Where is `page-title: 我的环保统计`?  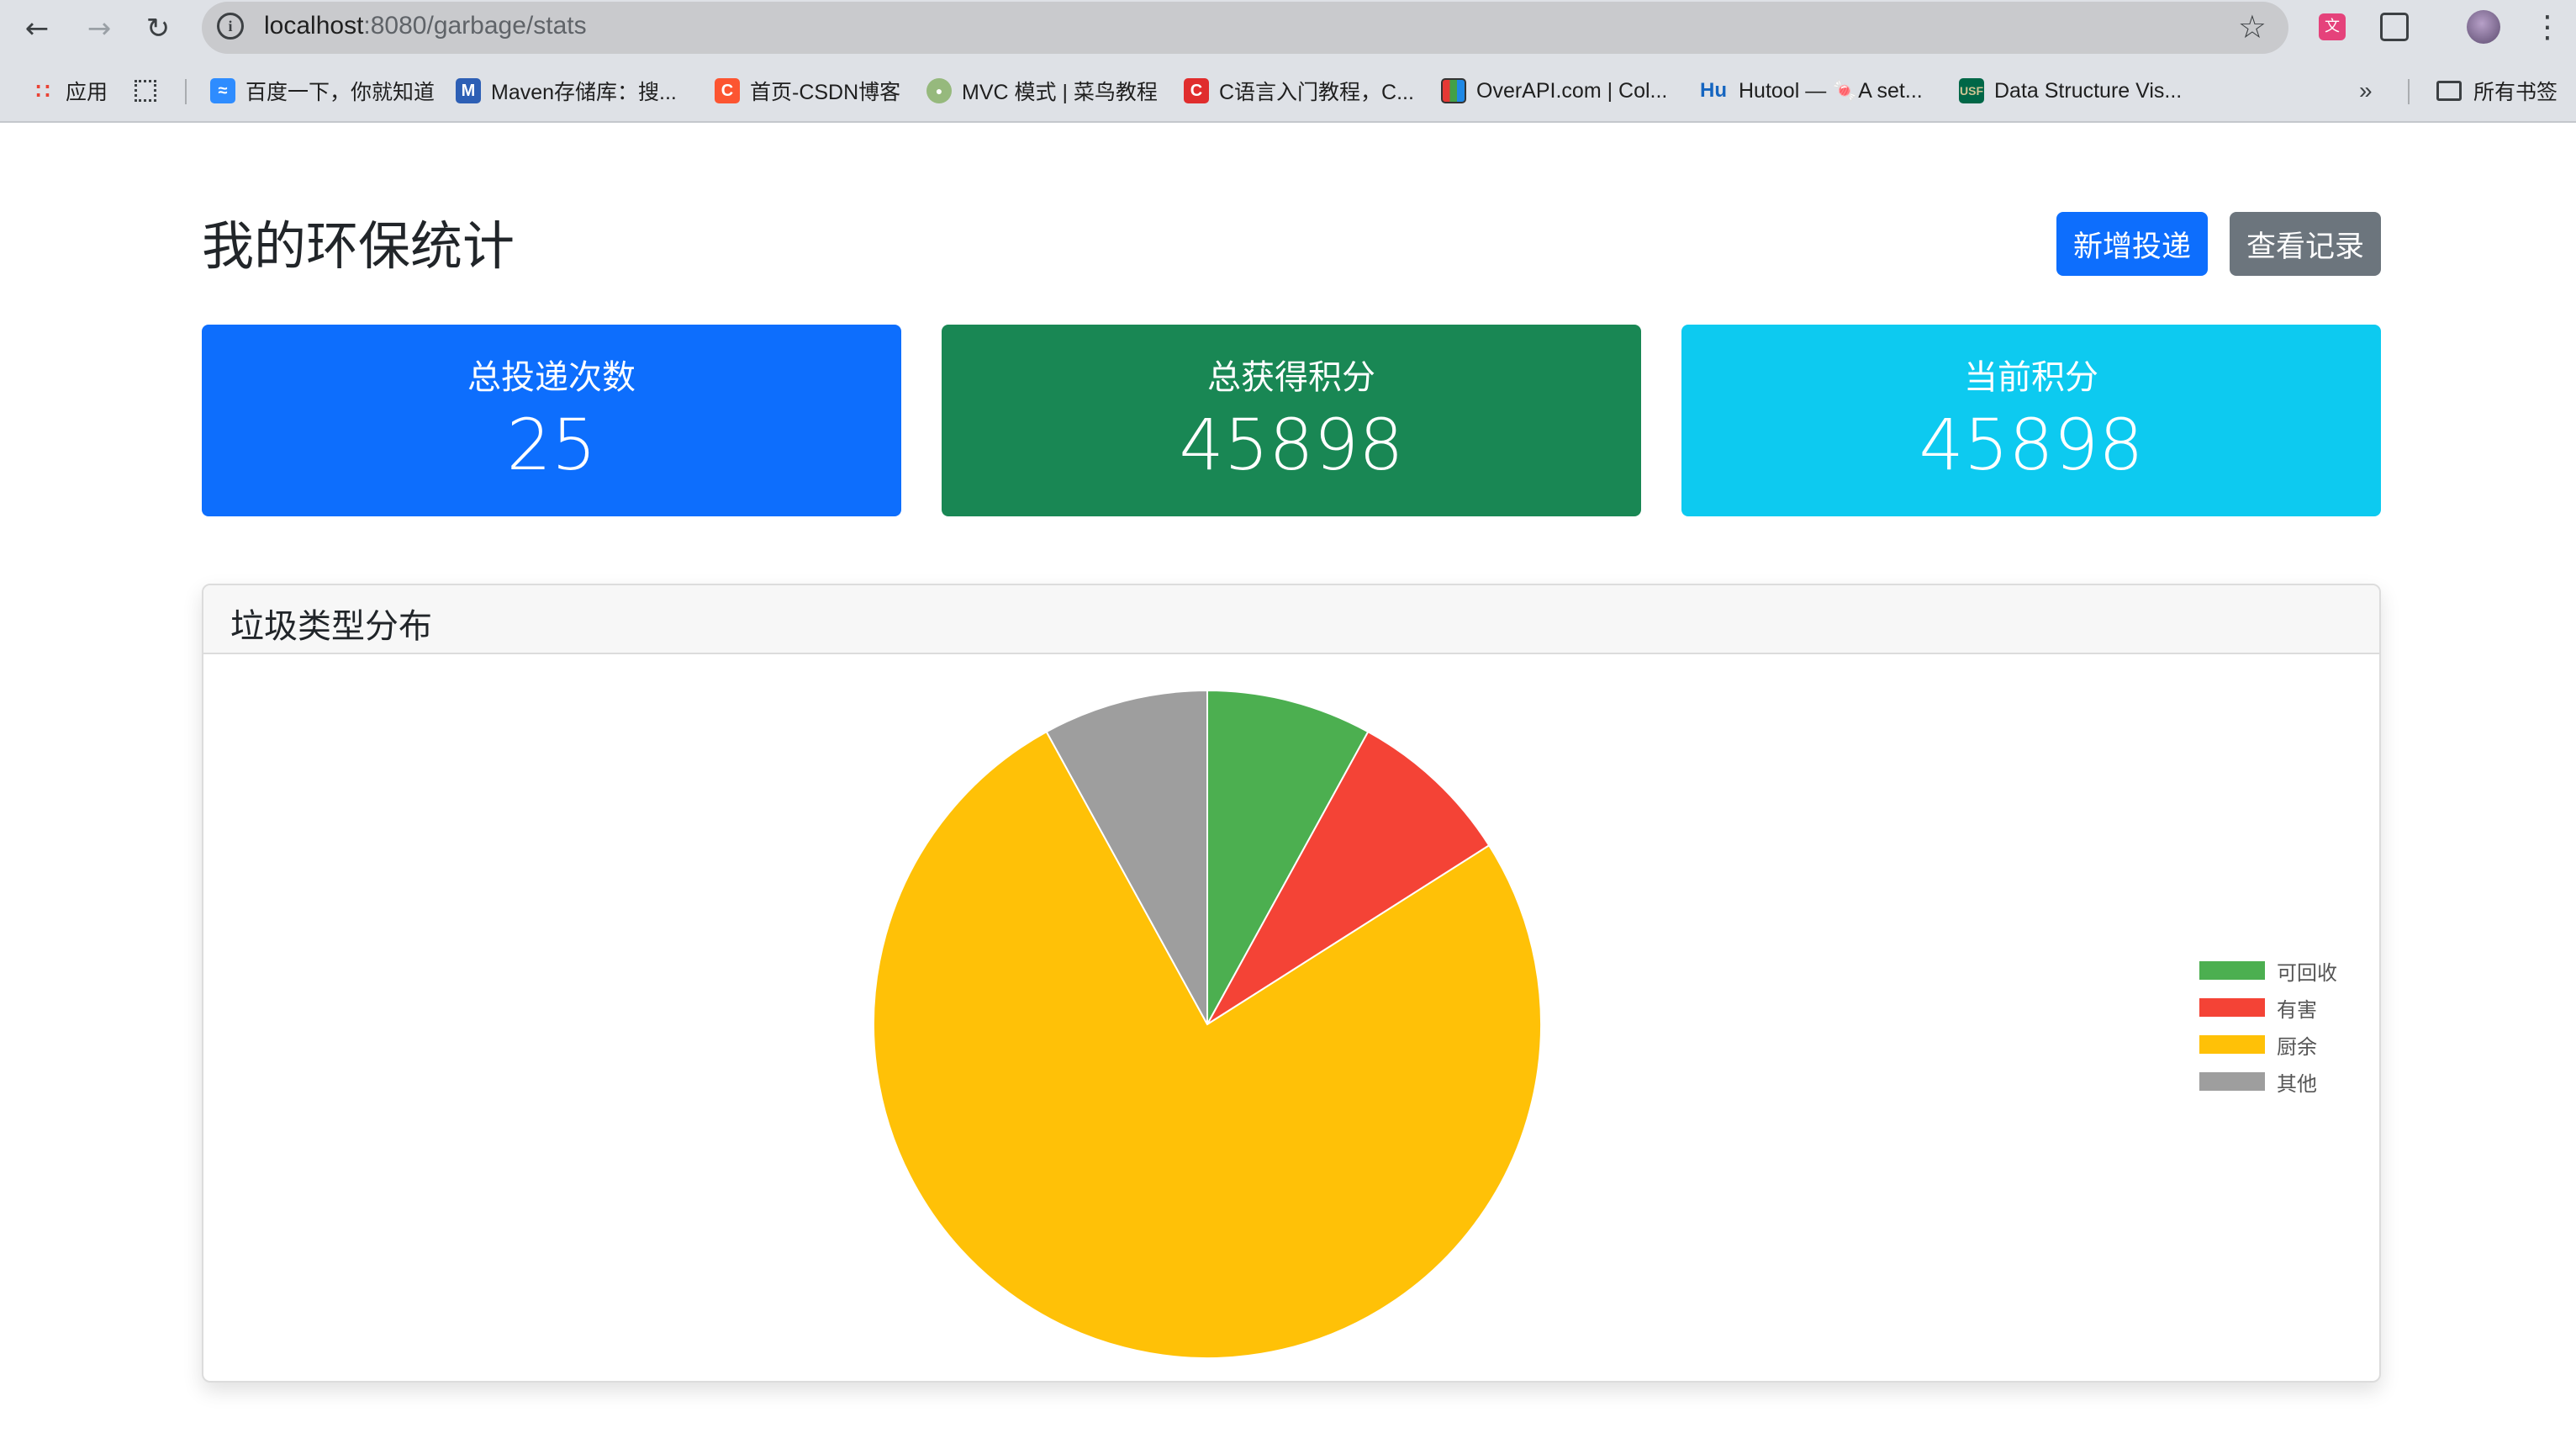 page-title: 我的环保统计 is located at coordinates (359, 246).